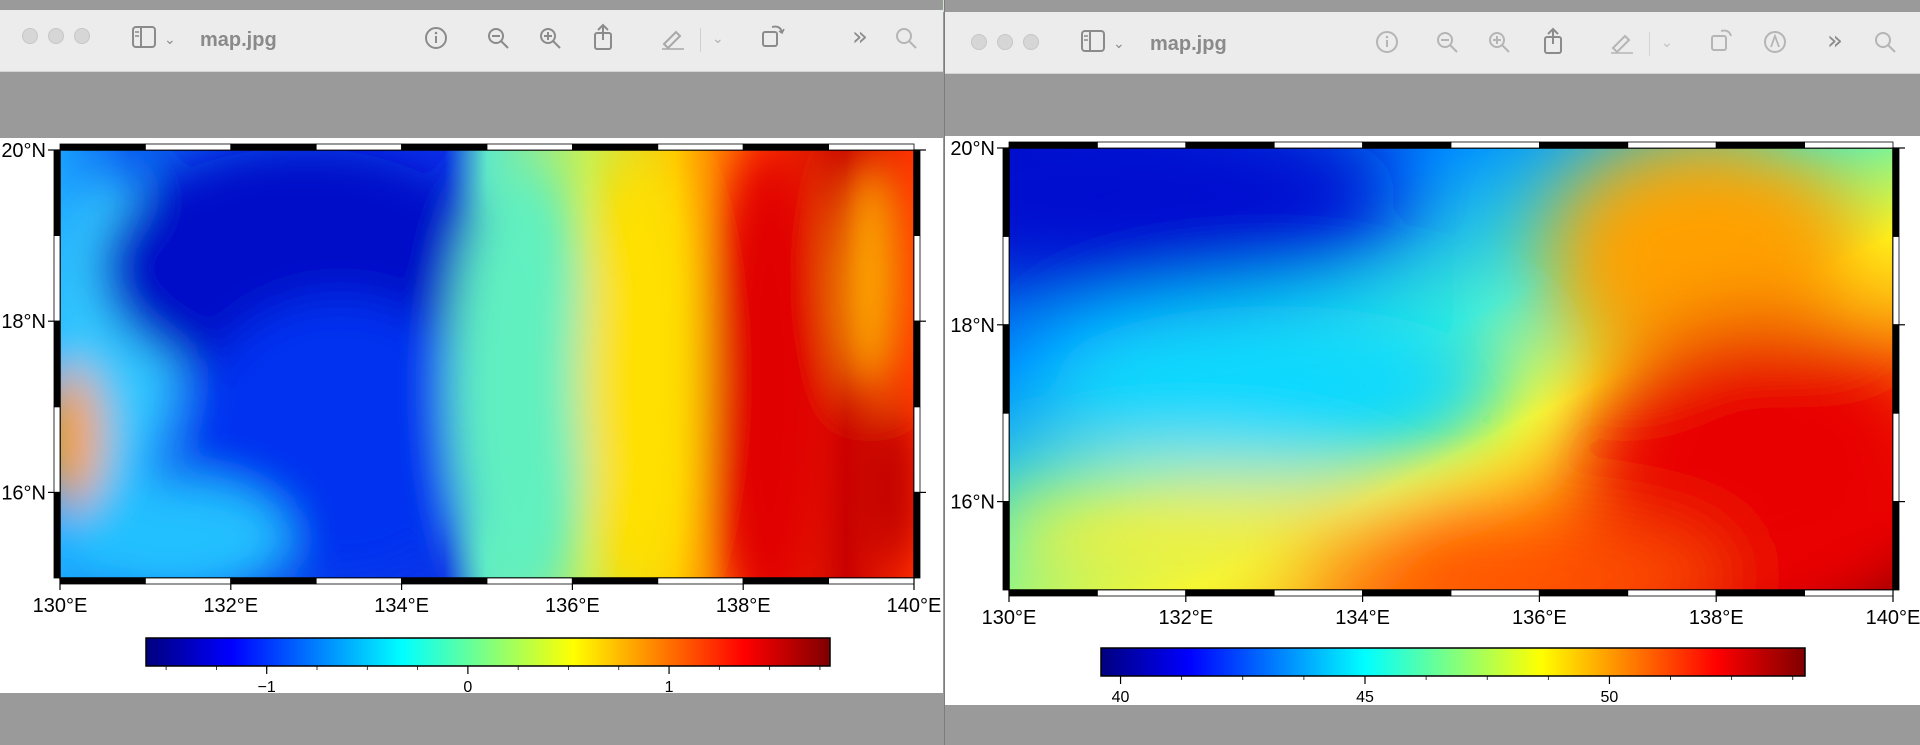 The image size is (1920, 745). What do you see at coordinates (669, 686) in the screenshot?
I see `colorbar-tick-label: 1` at bounding box center [669, 686].